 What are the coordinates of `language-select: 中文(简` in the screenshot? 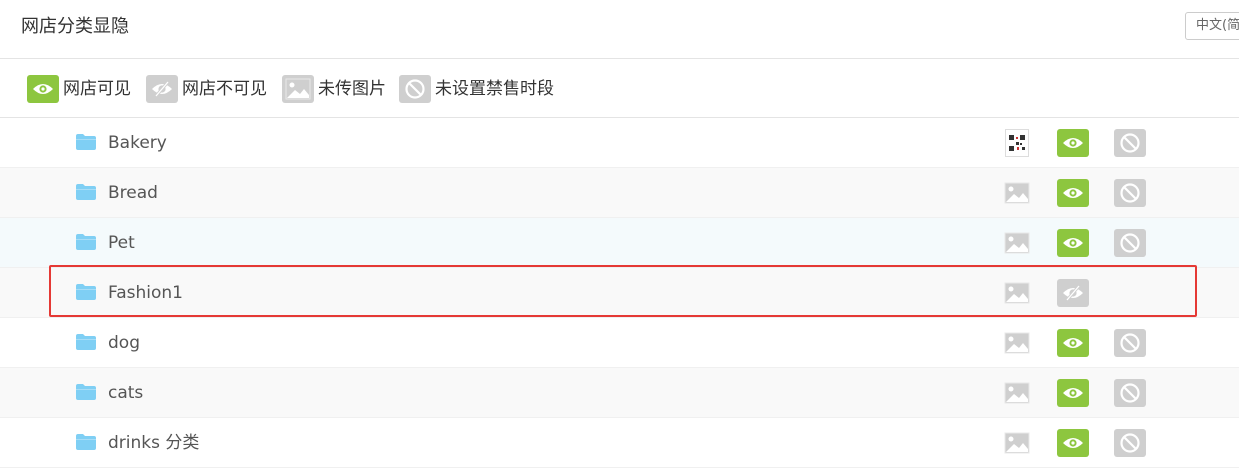 It's located at (1212, 26).